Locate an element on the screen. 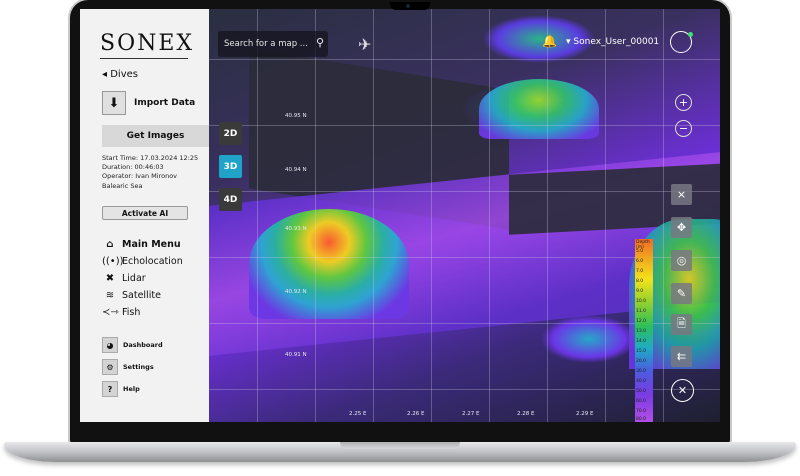 Image resolution: width=800 pixels, height=476 pixels. sub-nav-label: Dashboard is located at coordinates (143, 345).